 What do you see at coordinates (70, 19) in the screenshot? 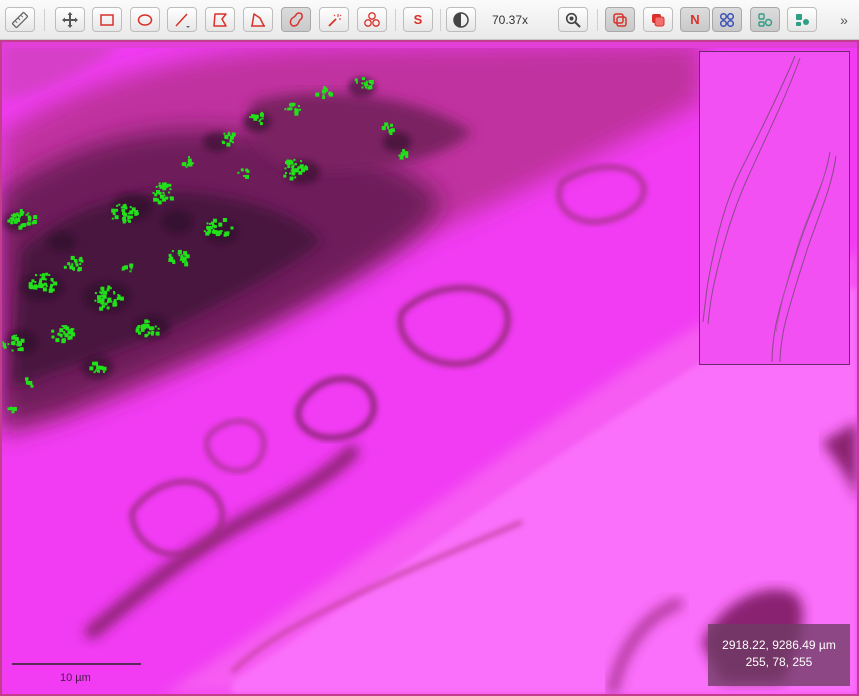
I see `move-button` at bounding box center [70, 19].